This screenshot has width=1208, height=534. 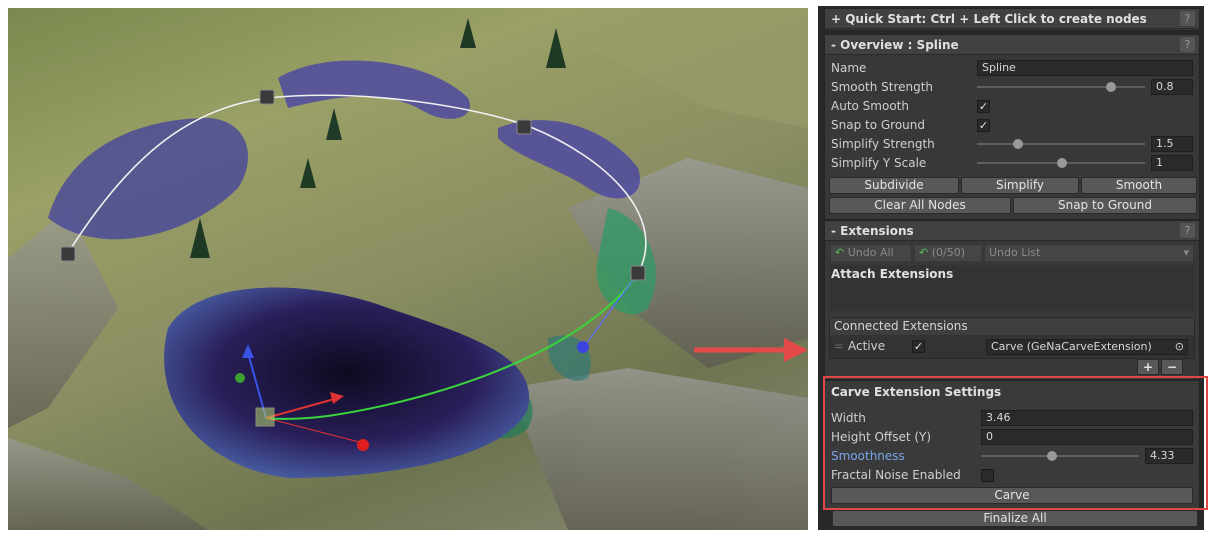 I want to click on attach-extensions-area: Attach Extensions, so click(x=1012, y=288).